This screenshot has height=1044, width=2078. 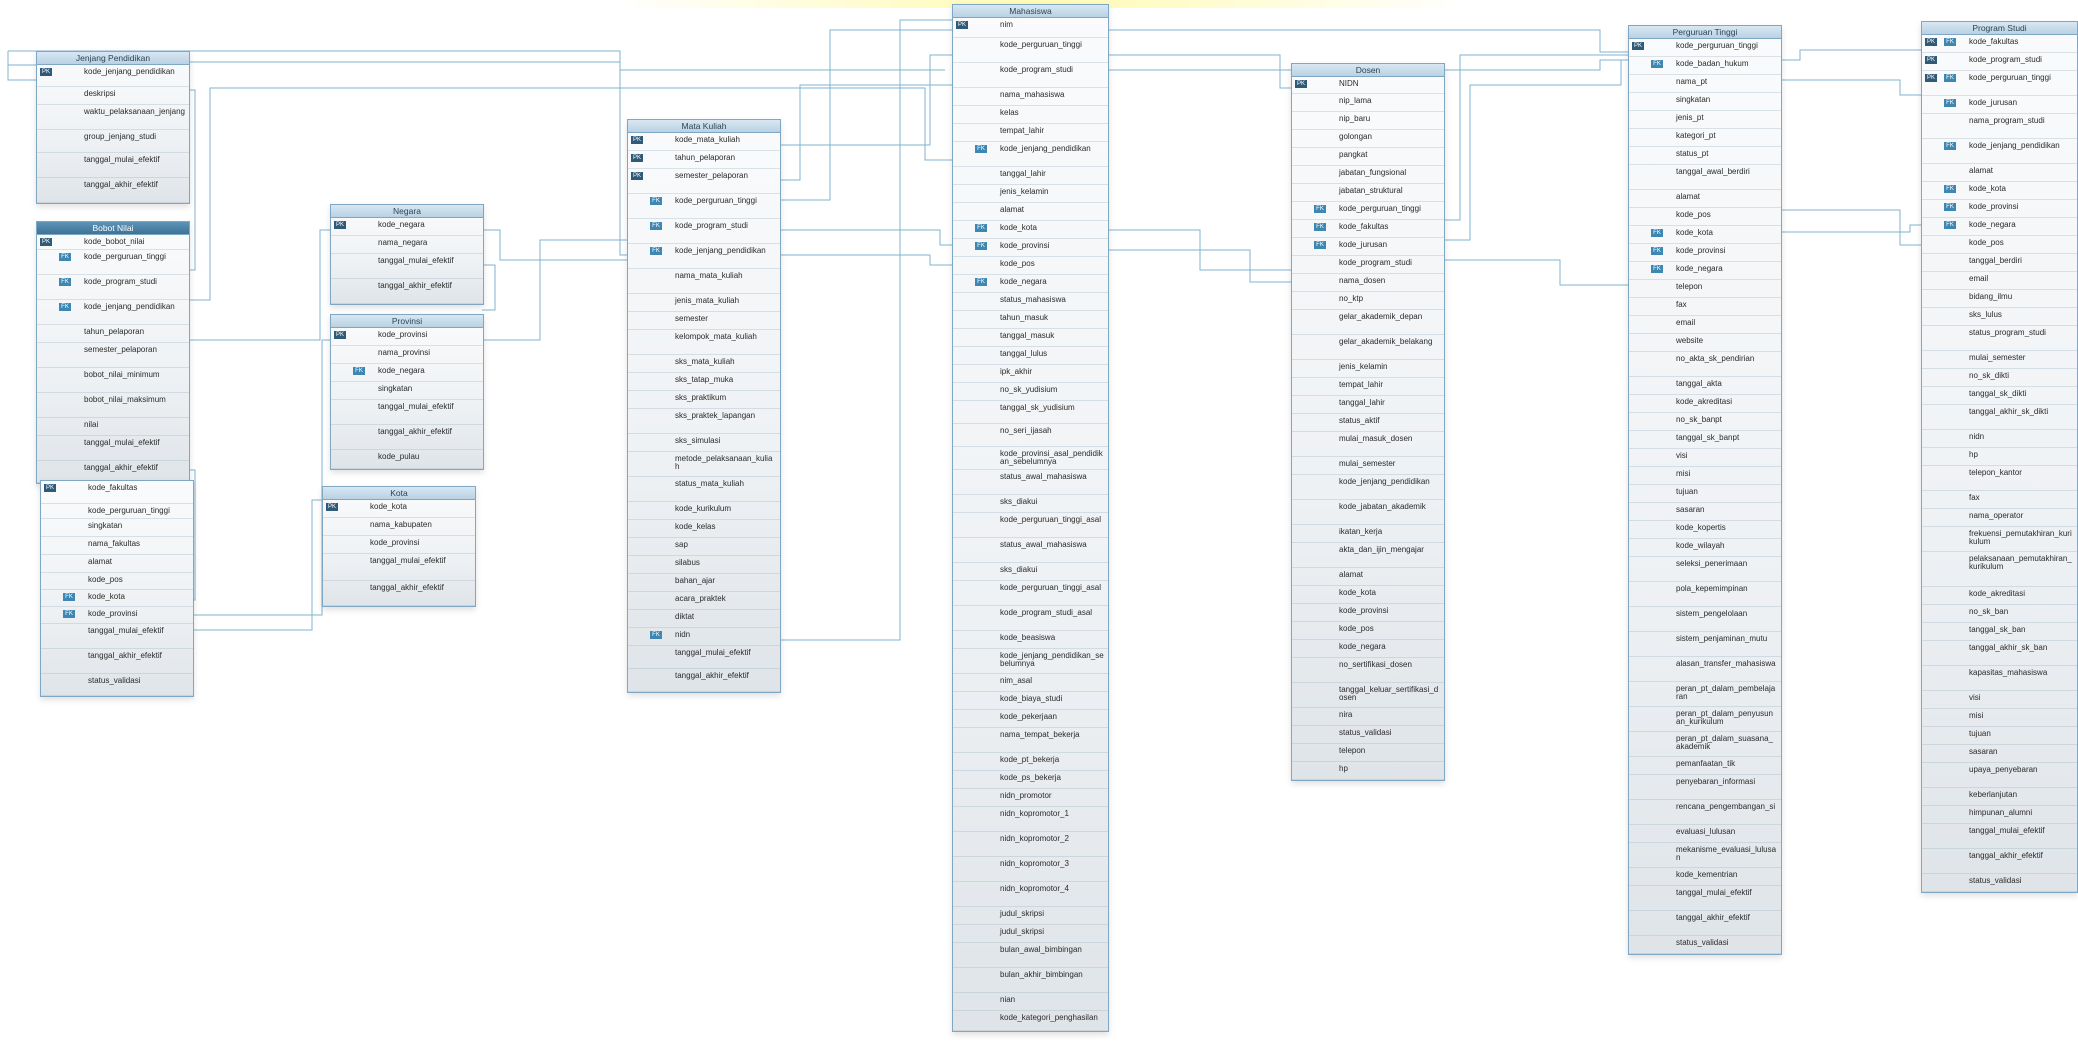 I want to click on attribute-row: penyebaran_informasi, so click(x=1705, y=787).